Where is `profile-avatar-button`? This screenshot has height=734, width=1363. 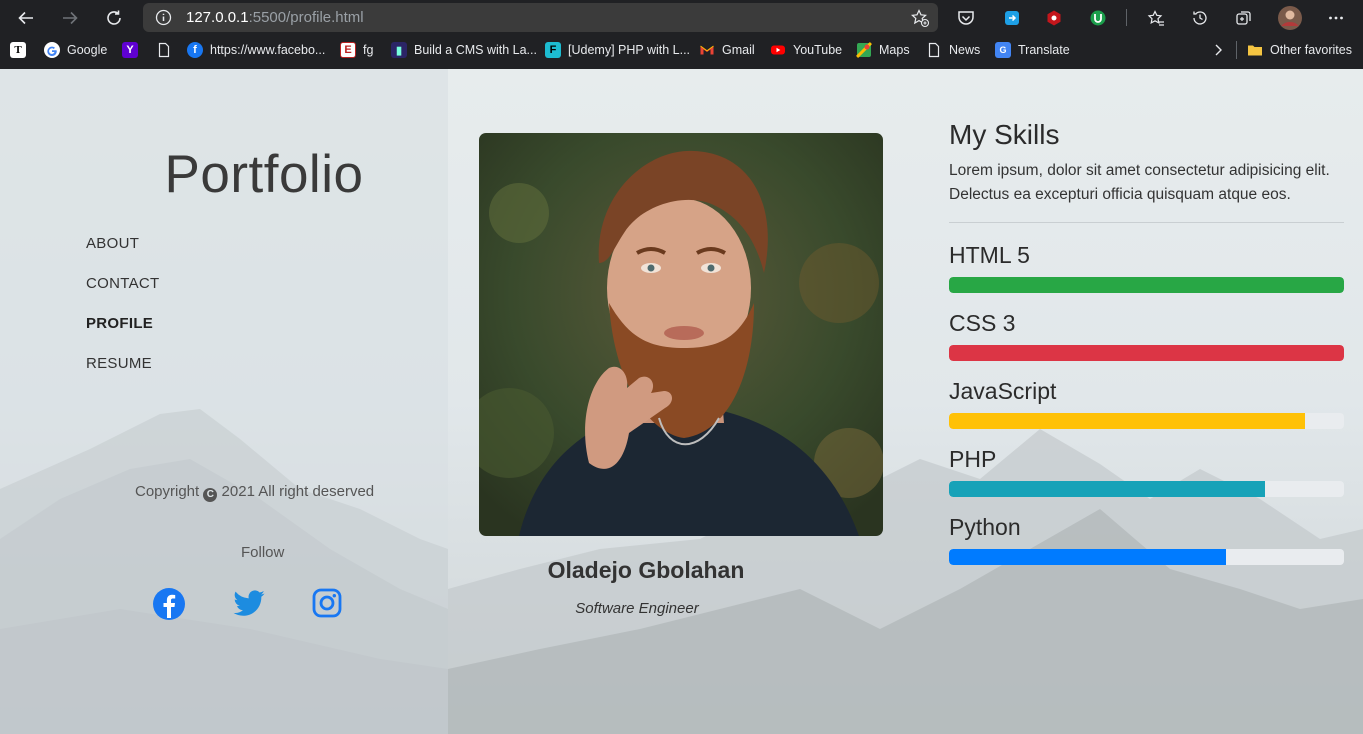 profile-avatar-button is located at coordinates (1290, 18).